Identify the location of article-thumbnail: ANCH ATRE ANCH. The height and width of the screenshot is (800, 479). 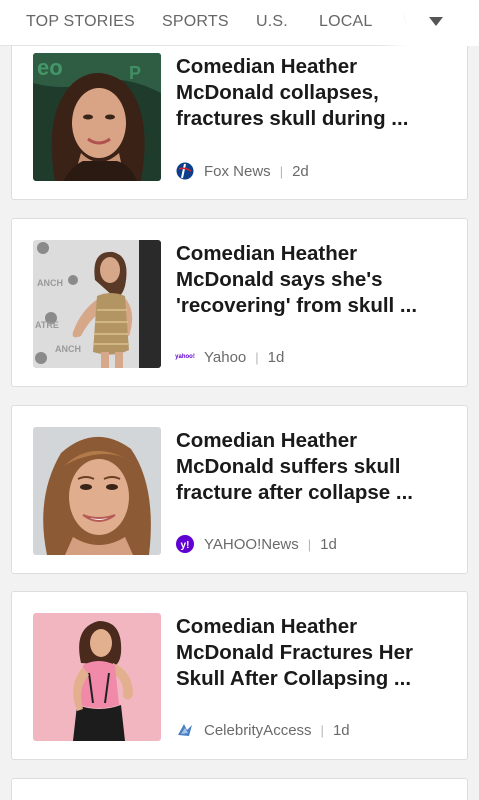
(97, 304).